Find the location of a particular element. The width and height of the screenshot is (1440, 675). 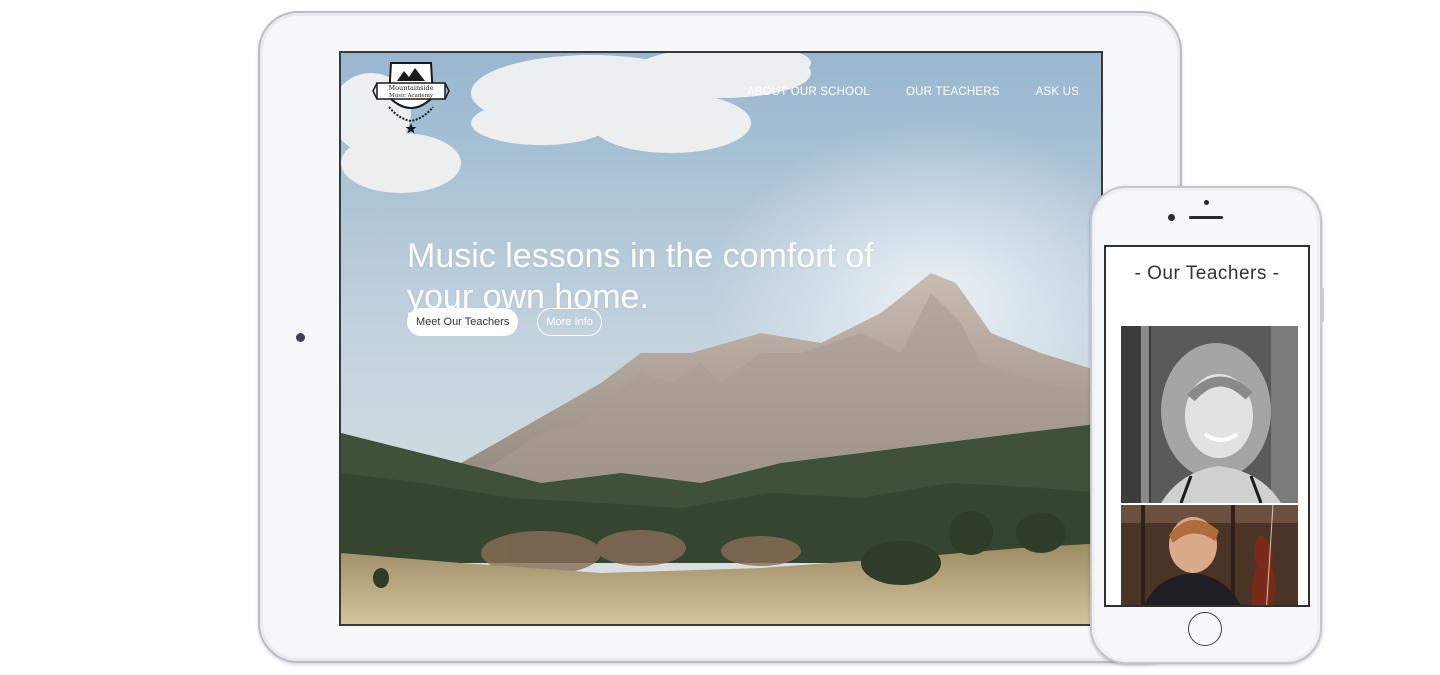

site-logo: Mountainside Music Academy is located at coordinates (411, 97).